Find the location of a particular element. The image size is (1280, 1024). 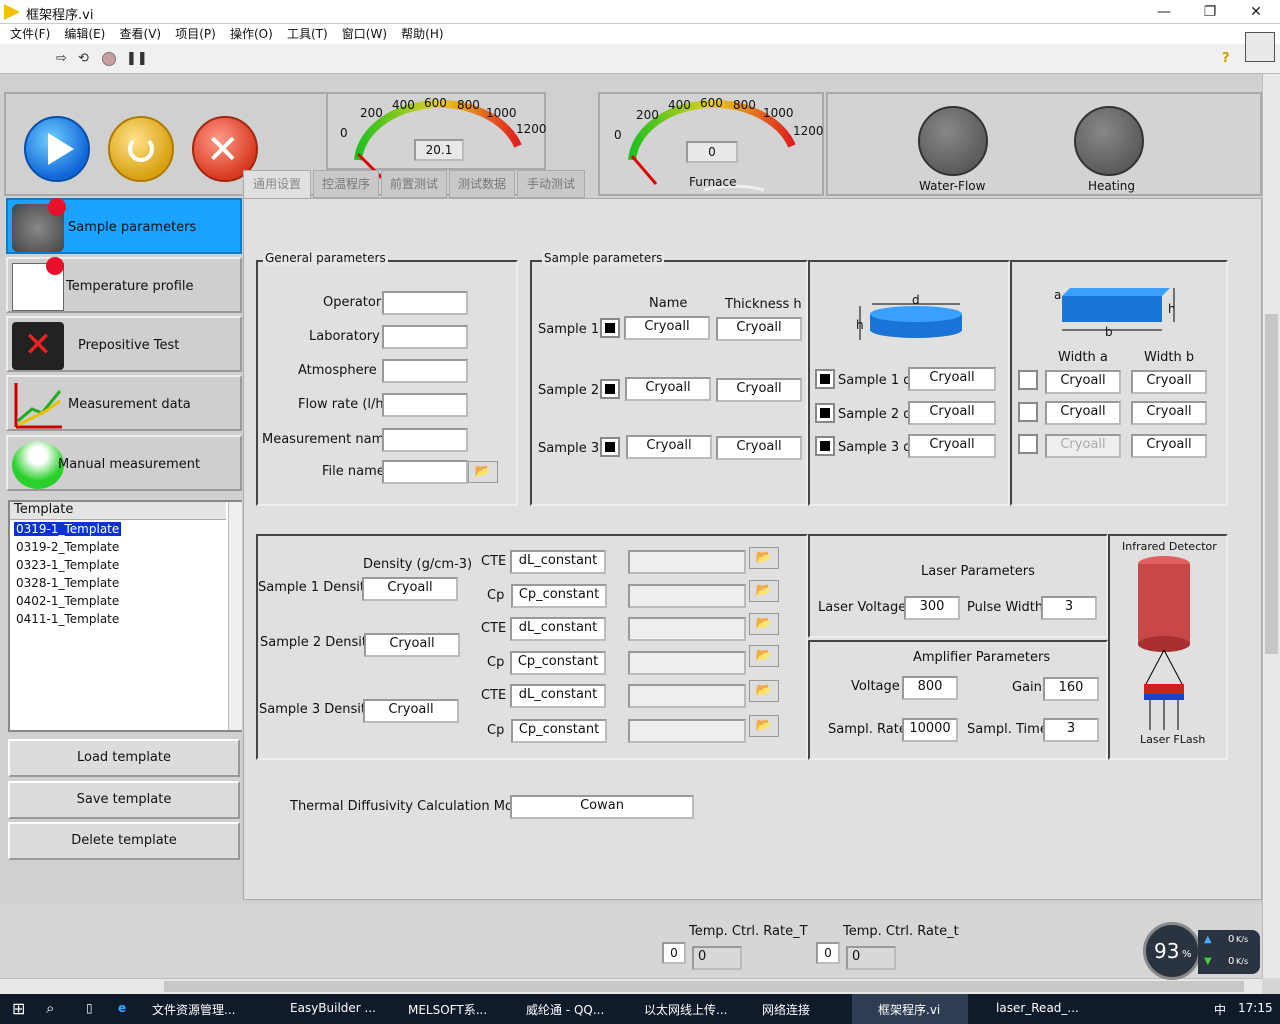

laboratory-input is located at coordinates (425, 337).